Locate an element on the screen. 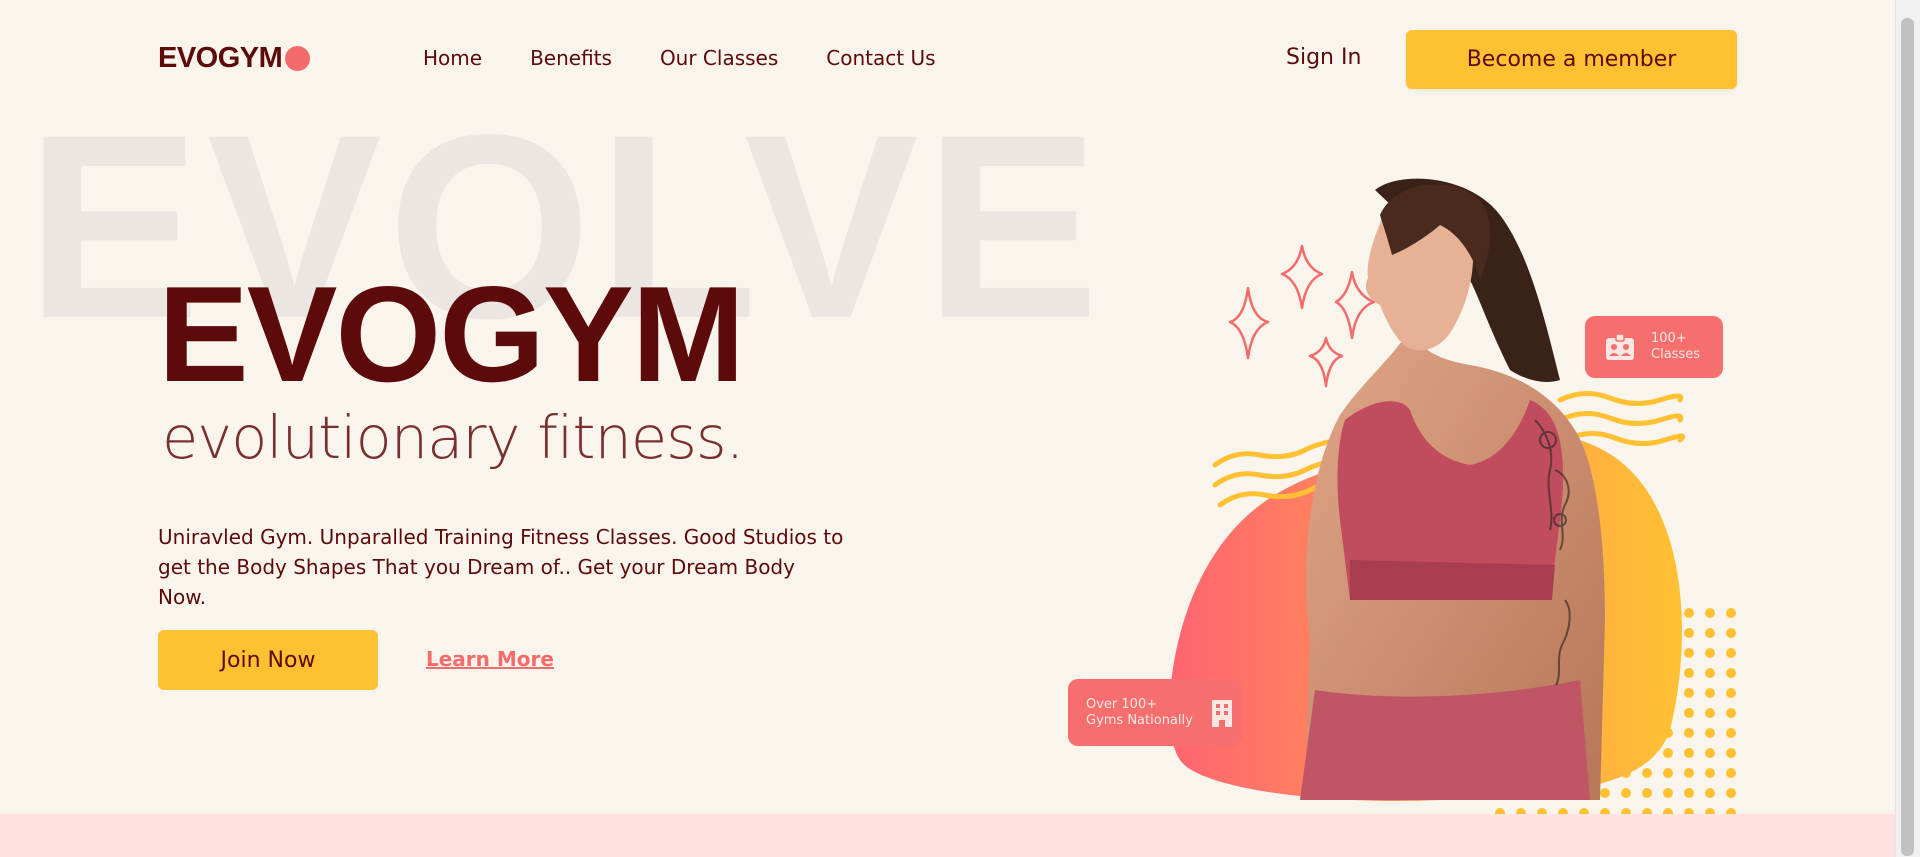 This screenshot has width=1920, height=857. nav-link-contact-us: Contact Us is located at coordinates (880, 58).